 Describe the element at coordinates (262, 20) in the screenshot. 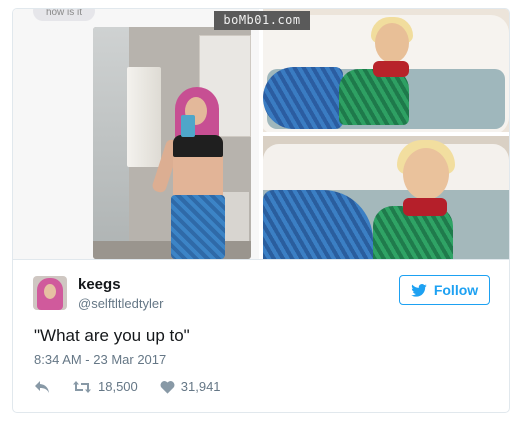

I see `site-watermark: boMb01.com` at that location.